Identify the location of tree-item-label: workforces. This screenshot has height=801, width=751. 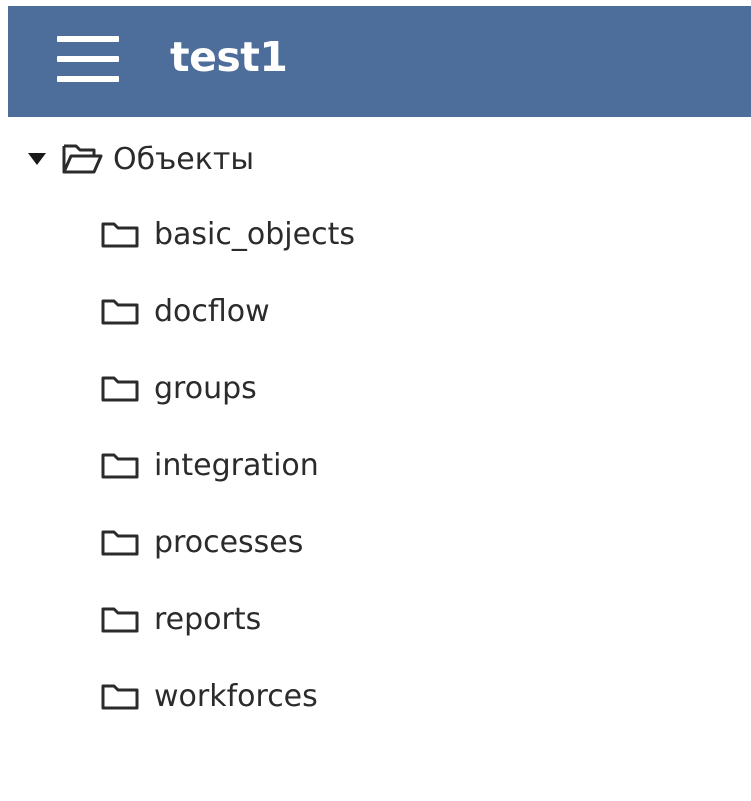
(236, 696).